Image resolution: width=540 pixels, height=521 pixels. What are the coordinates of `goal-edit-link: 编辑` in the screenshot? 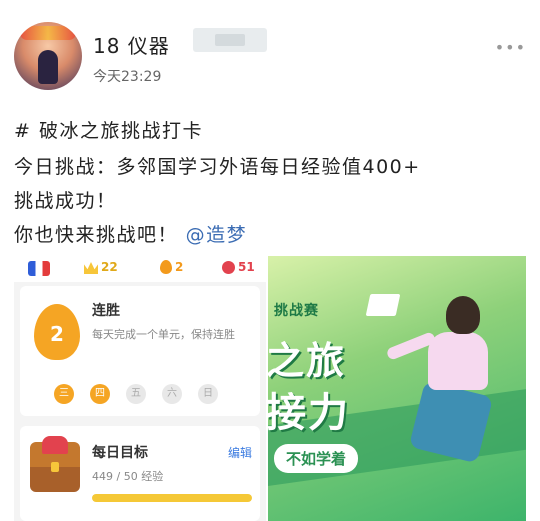 It's located at (240, 452).